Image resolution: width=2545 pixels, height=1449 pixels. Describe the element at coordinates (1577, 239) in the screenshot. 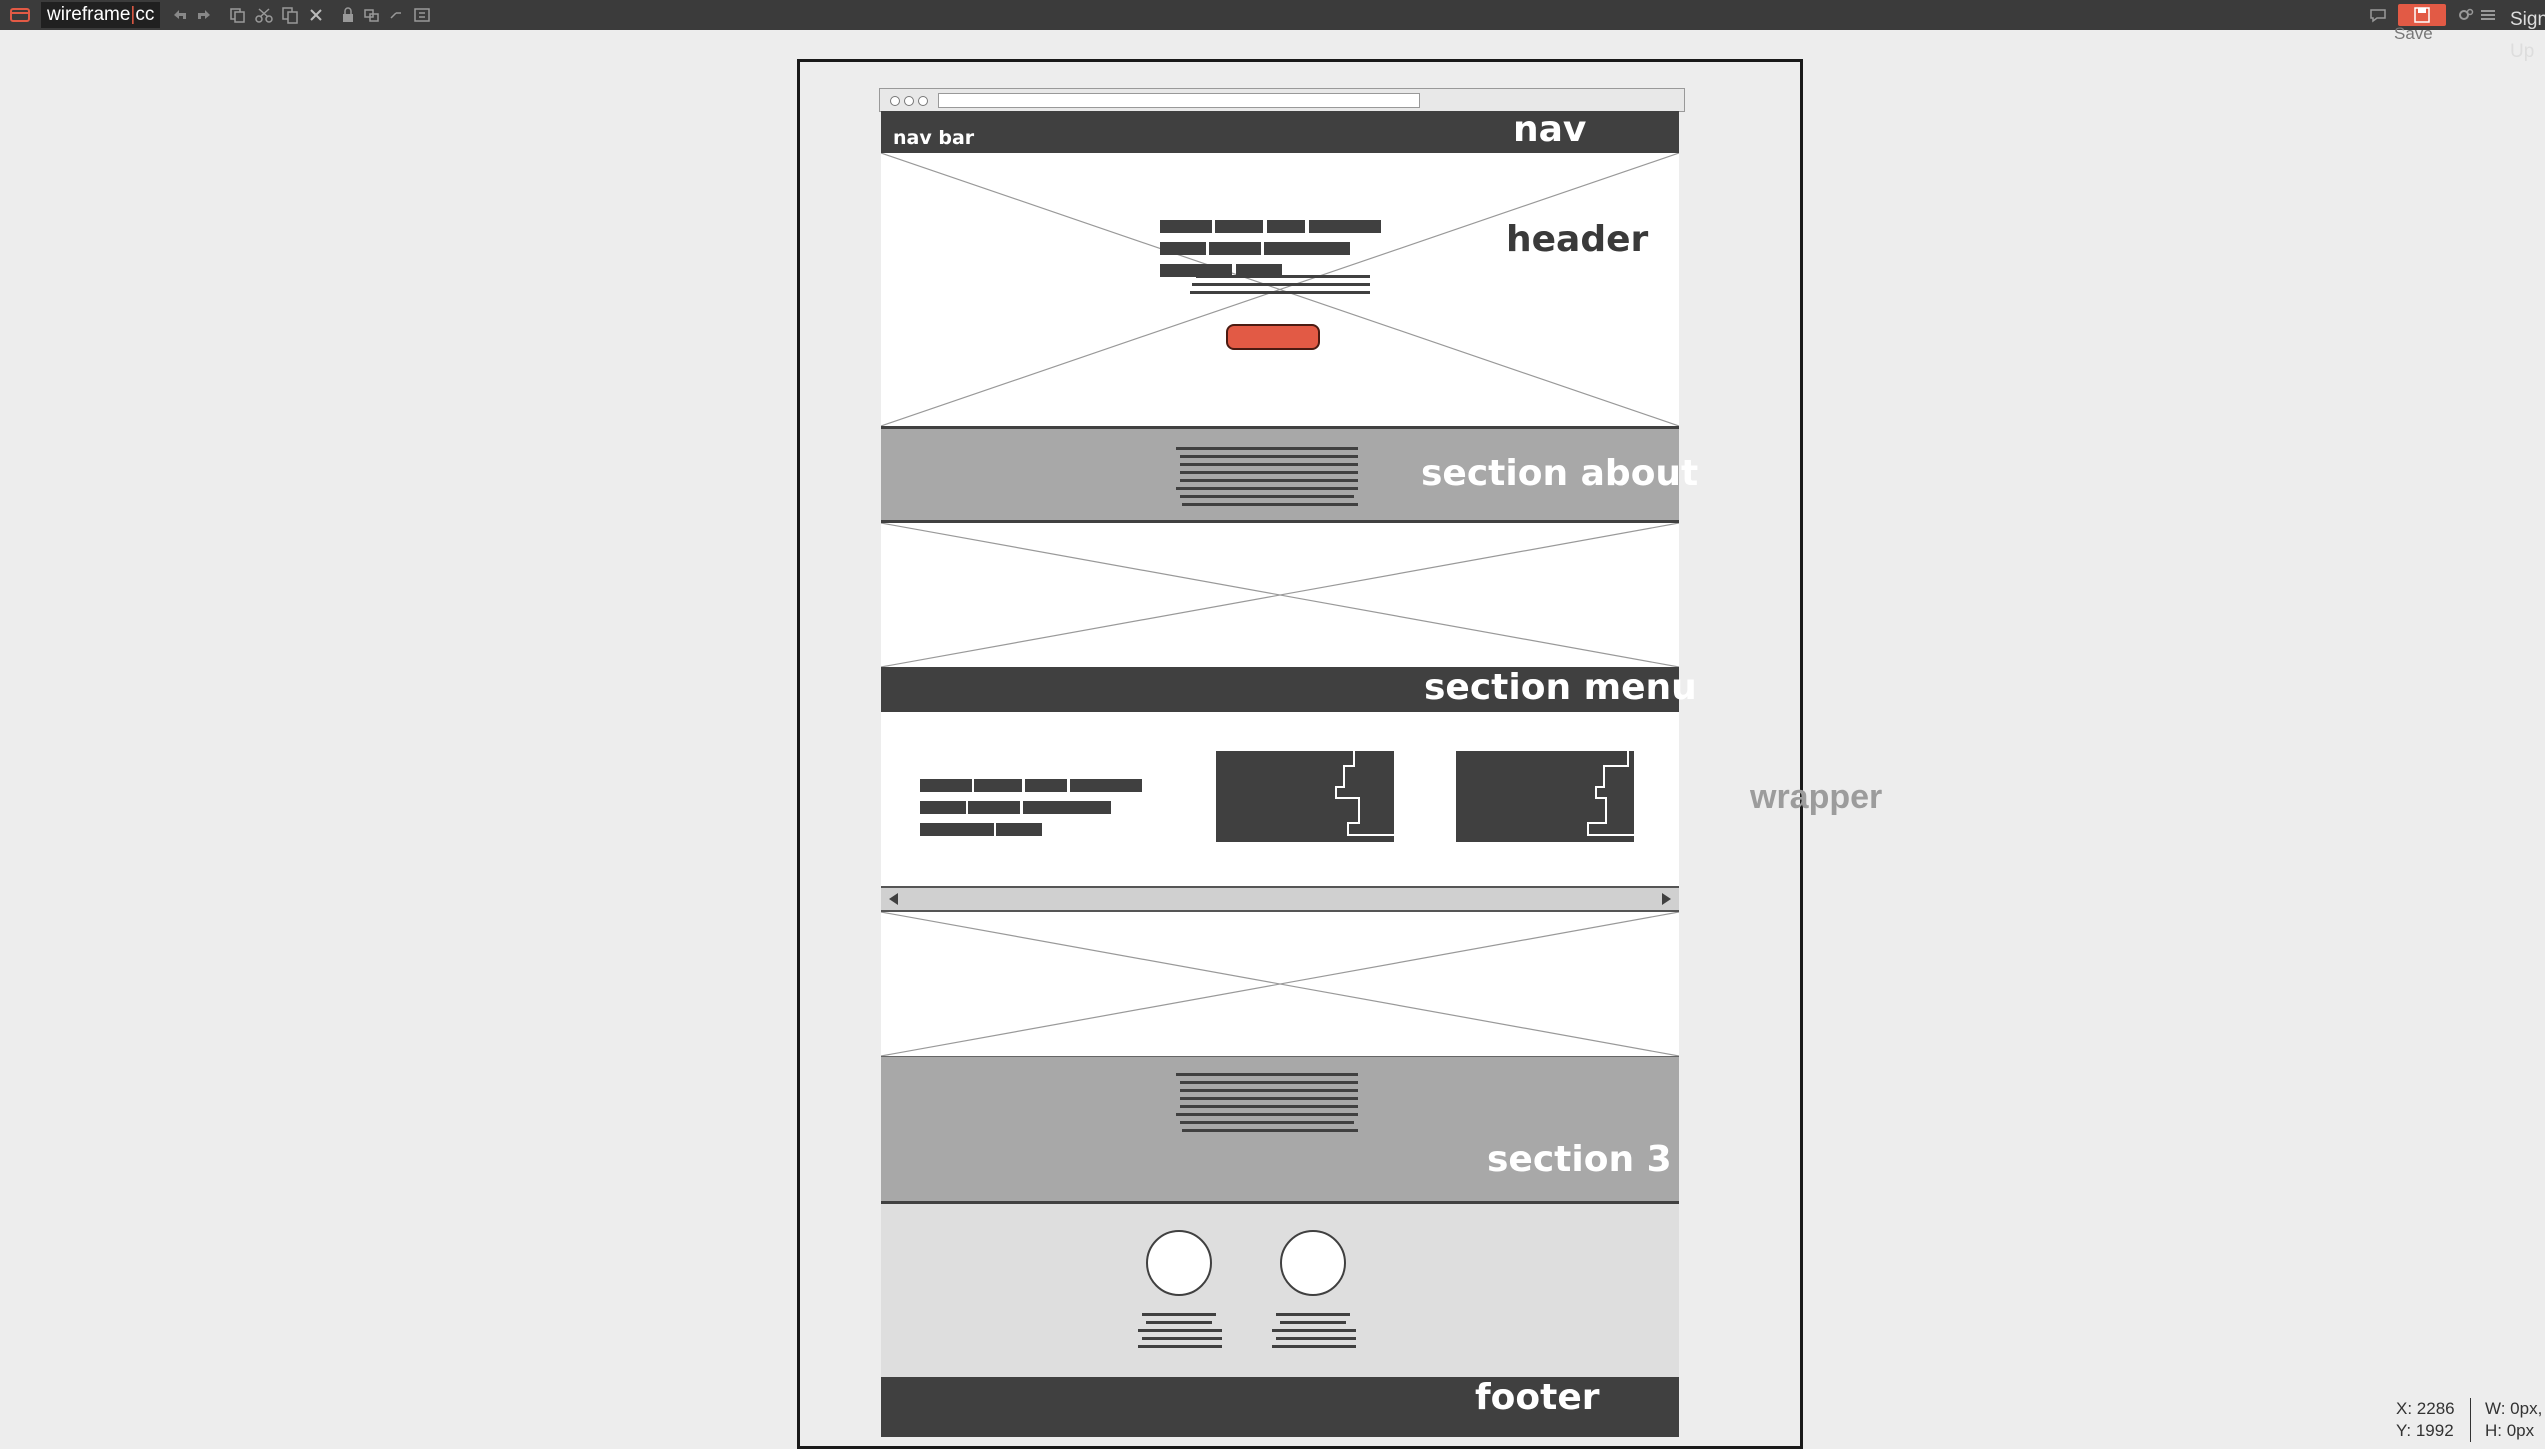

I see `header-label: header` at that location.